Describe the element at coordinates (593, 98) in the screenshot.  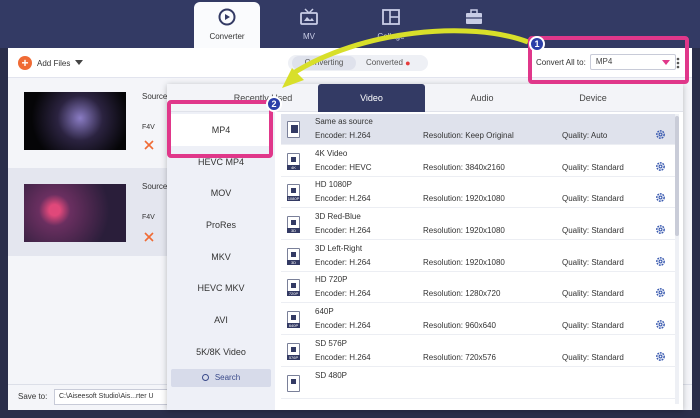
I see `tab-device: Device` at that location.